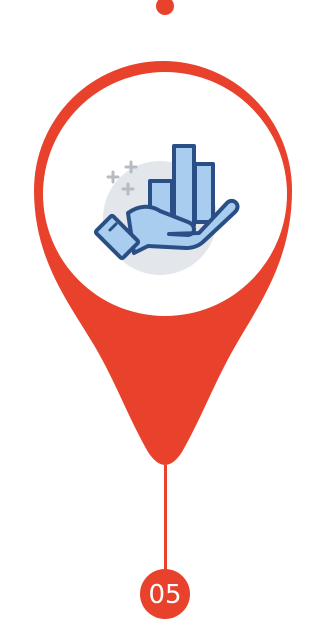 The width and height of the screenshot is (320, 621). Describe the element at coordinates (165, 519) in the screenshot. I see `connector-line` at that location.